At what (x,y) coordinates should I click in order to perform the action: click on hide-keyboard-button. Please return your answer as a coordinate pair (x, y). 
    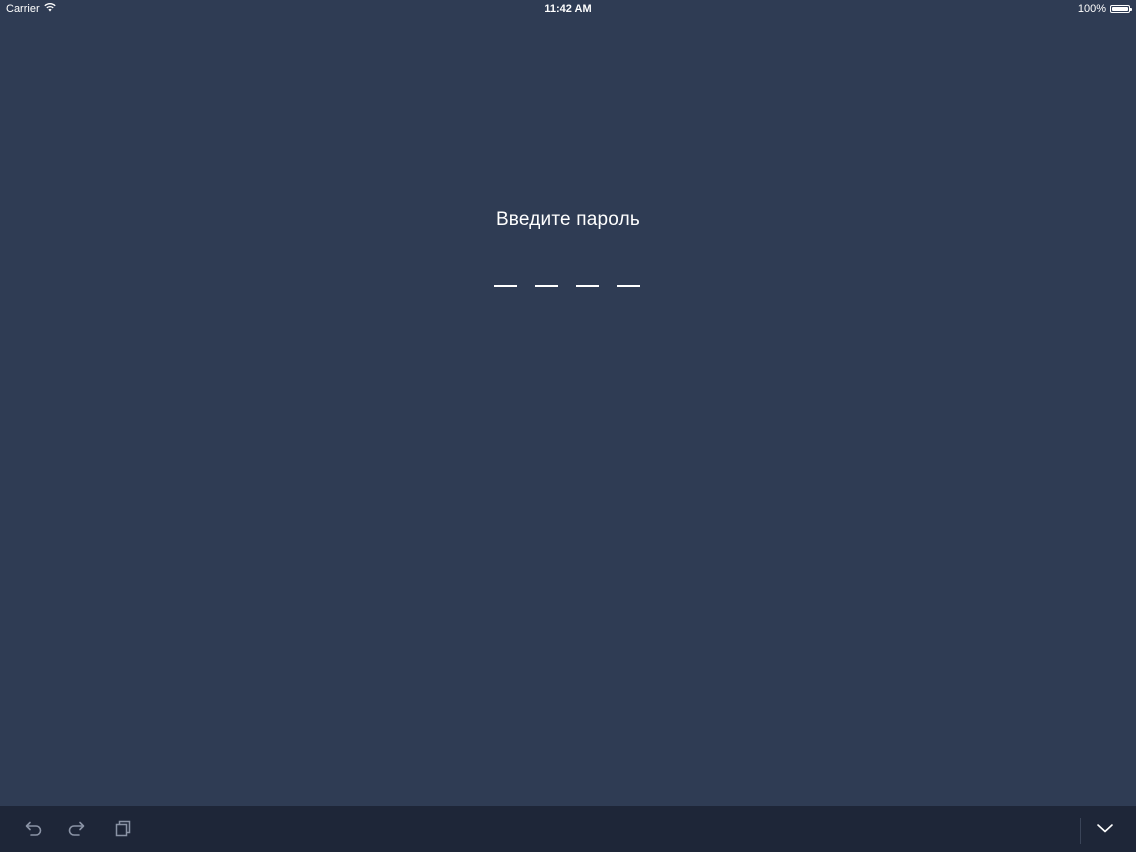
    Looking at the image, I should click on (1105, 830).